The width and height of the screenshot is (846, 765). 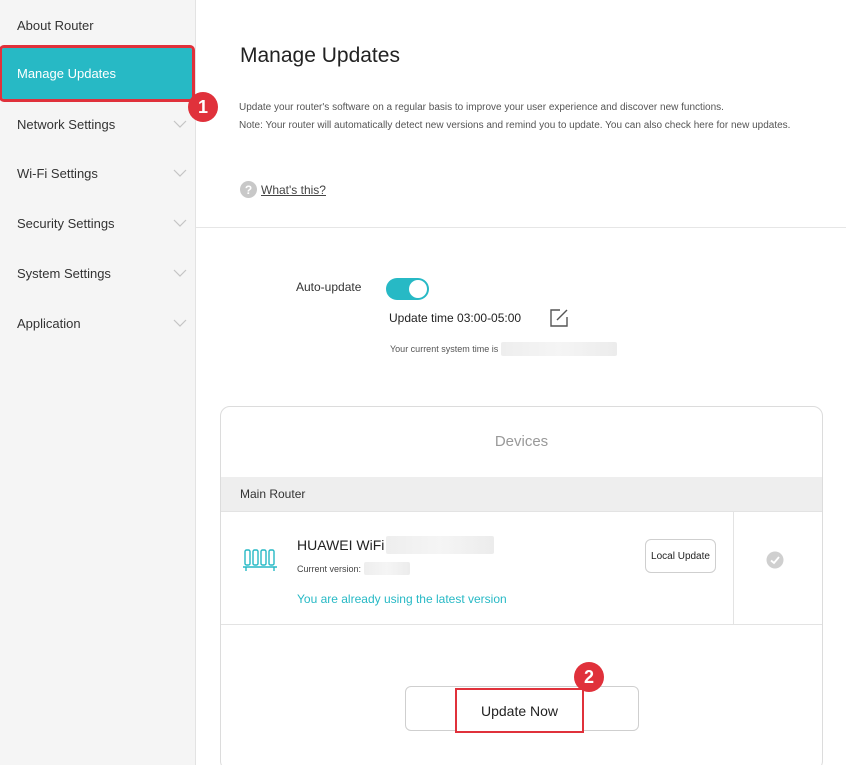 What do you see at coordinates (67, 73) in the screenshot?
I see `sidebar-item-label: Manage Updates` at bounding box center [67, 73].